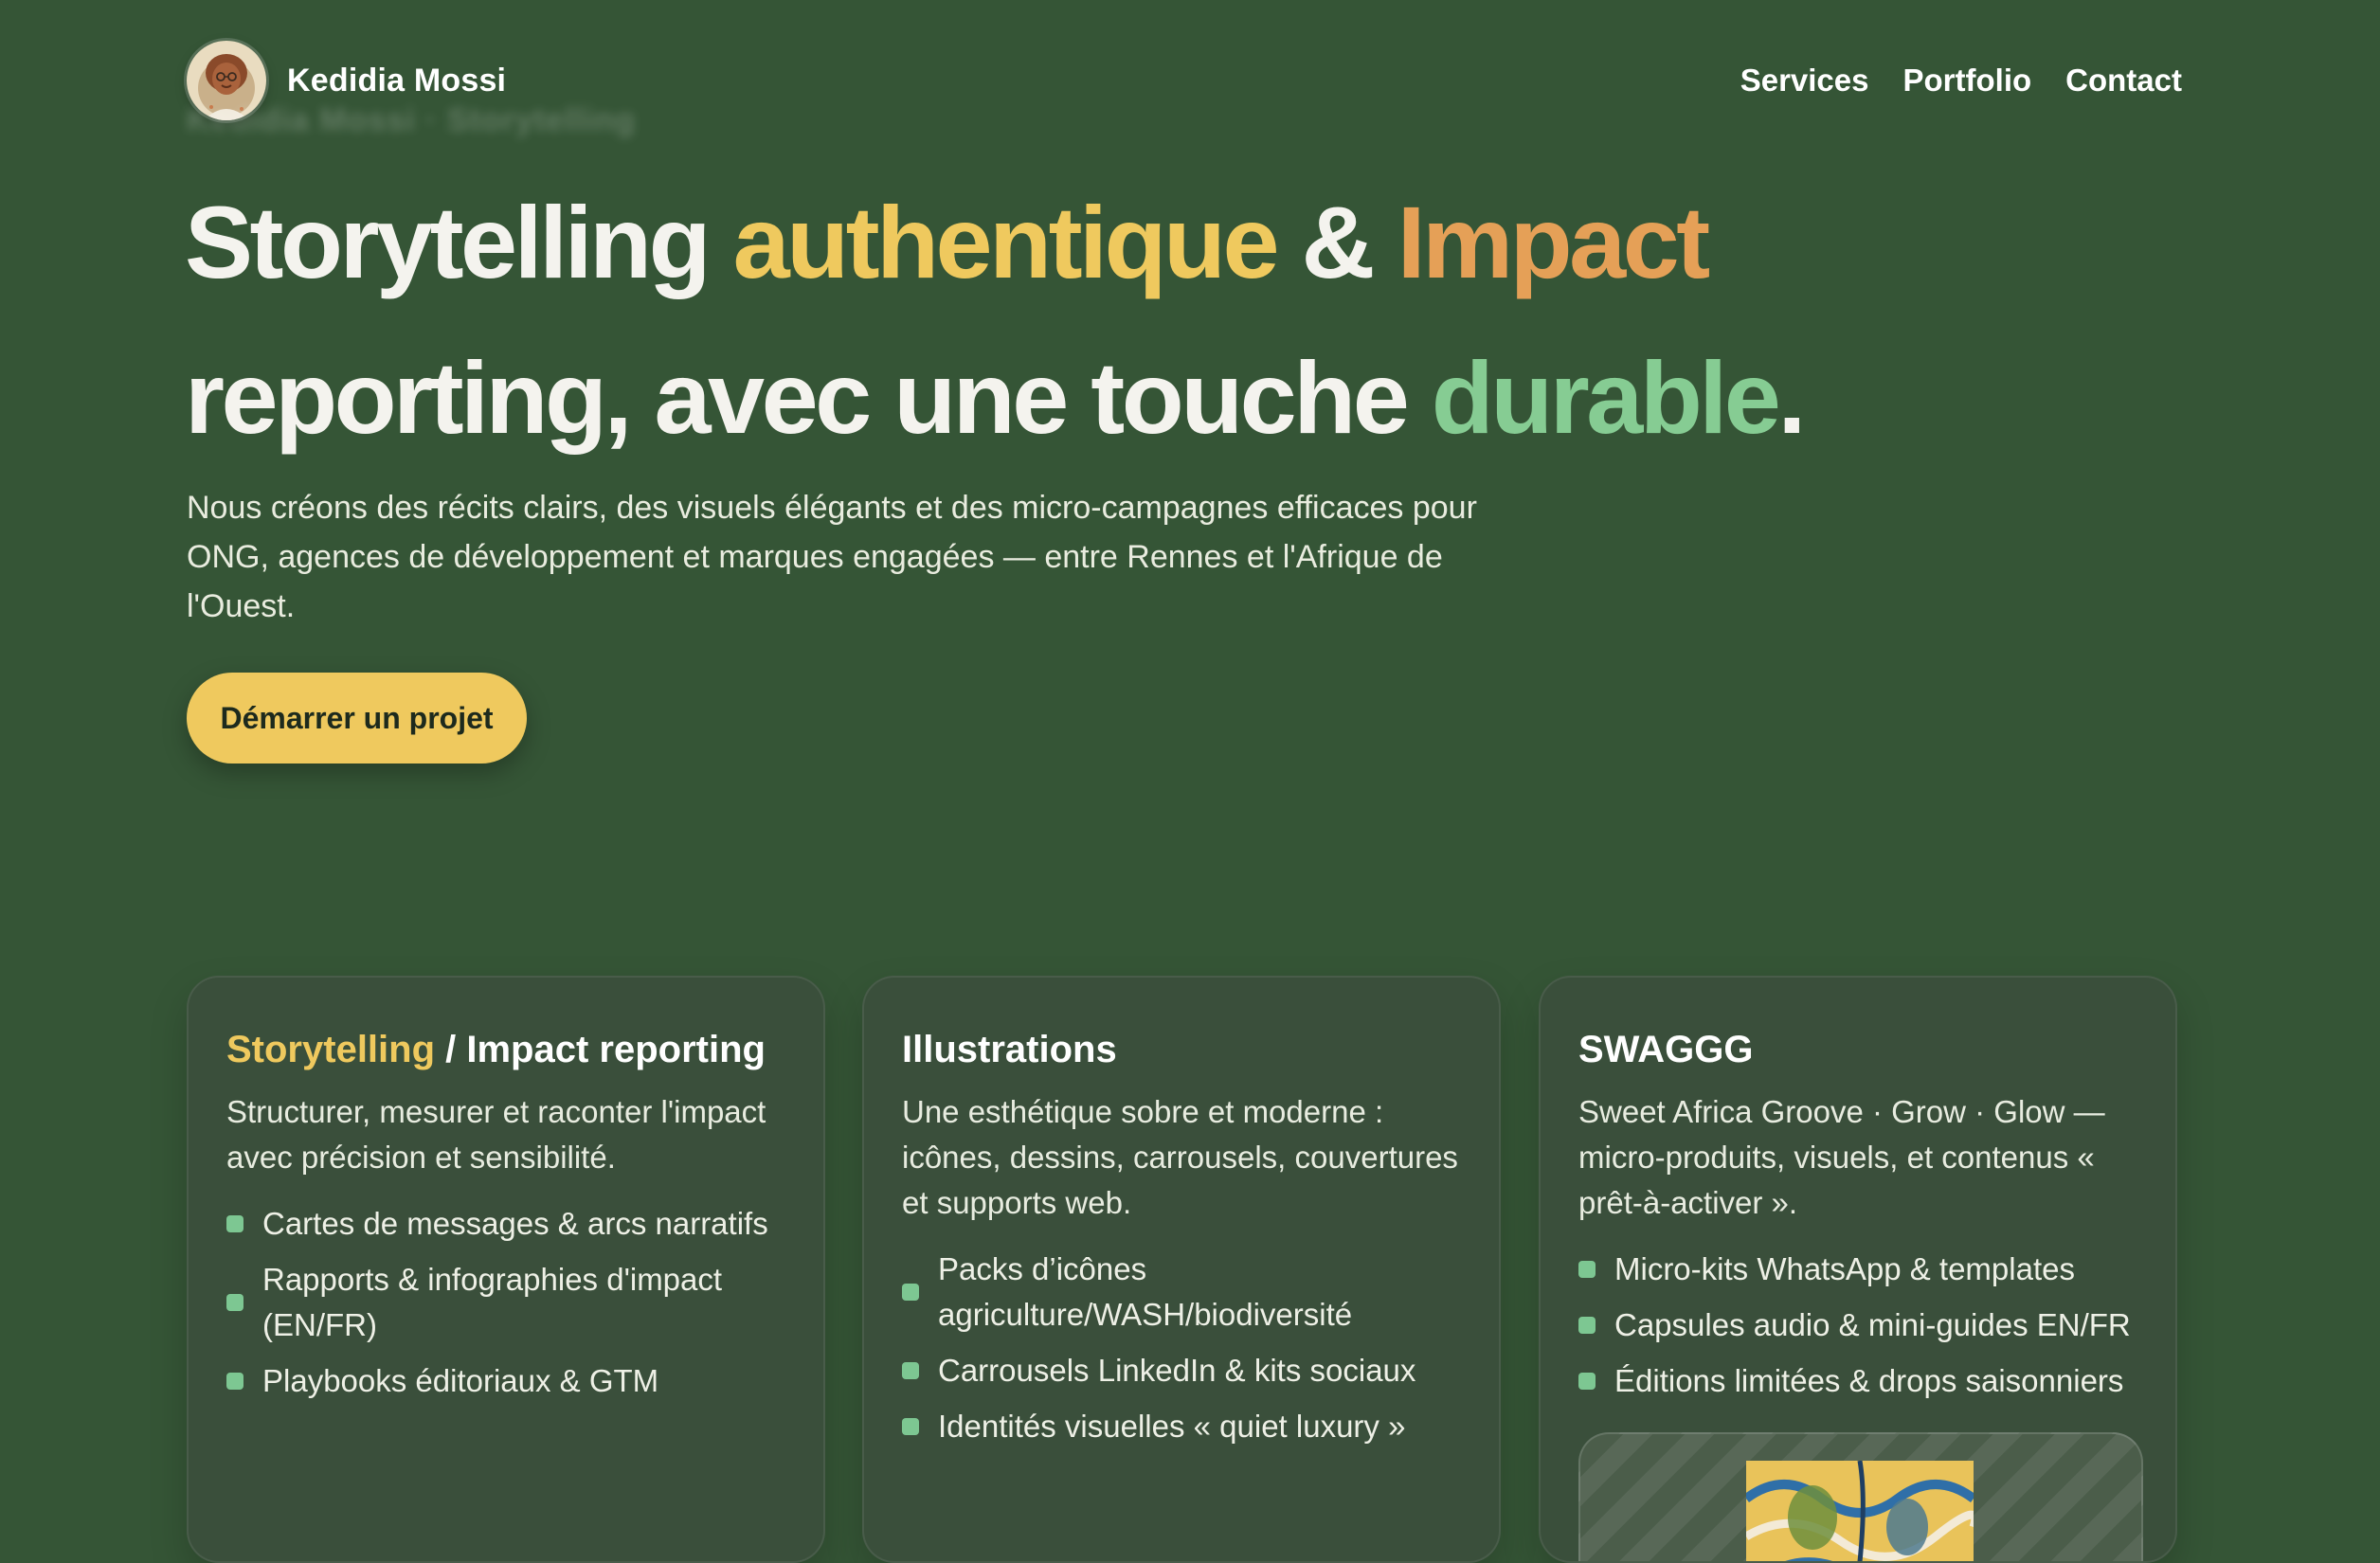  I want to click on list-item-text: Carrousels LinkedIn & kits sociaux, so click(1177, 1370).